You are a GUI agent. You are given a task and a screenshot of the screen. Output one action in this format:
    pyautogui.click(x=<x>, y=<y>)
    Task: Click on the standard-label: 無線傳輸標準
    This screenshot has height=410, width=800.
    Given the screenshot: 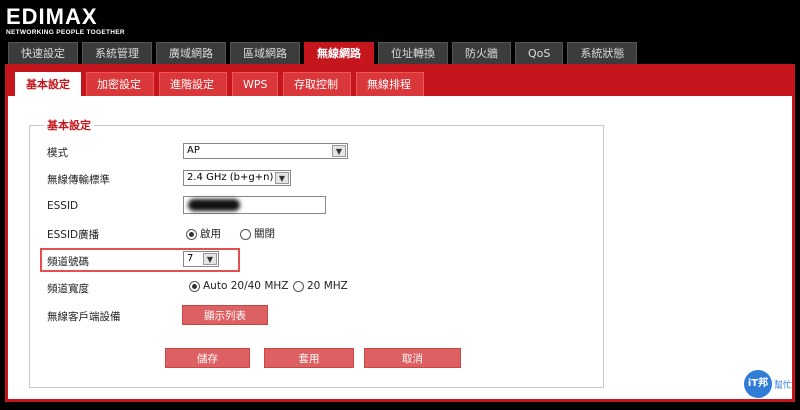 What is the action you would take?
    pyautogui.click(x=78, y=180)
    